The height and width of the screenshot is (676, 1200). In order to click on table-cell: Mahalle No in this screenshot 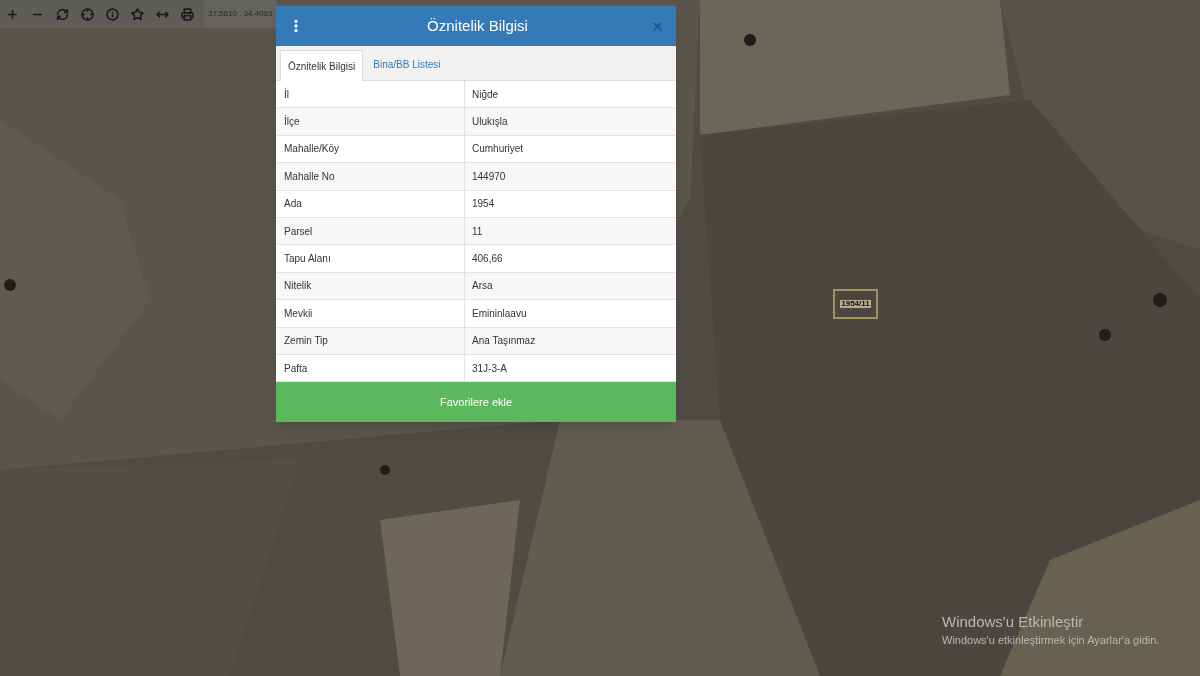, I will do `click(370, 176)`.